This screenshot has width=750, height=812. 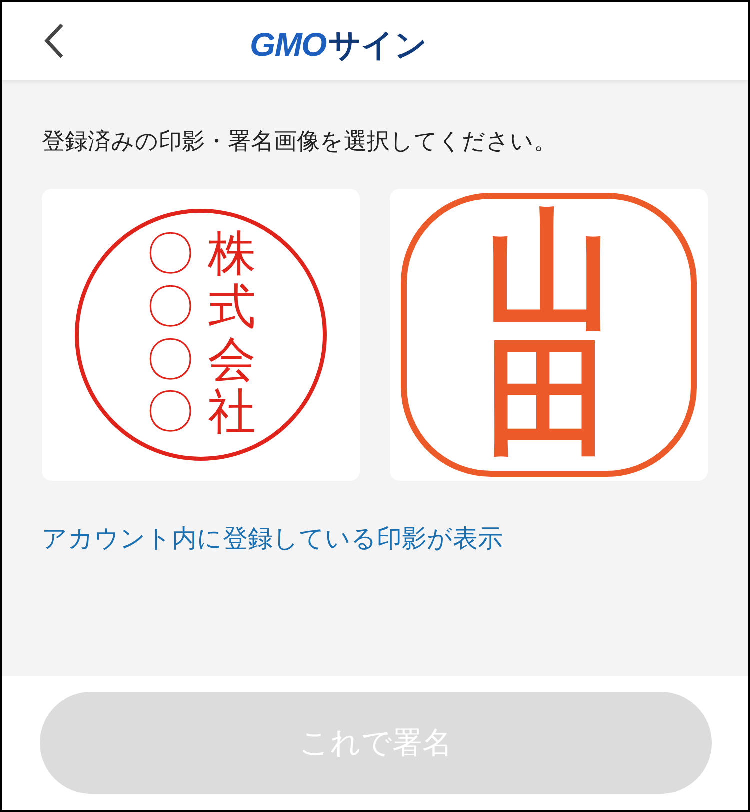 I want to click on instruction-text: 登録済みの印影・署名画像を選択してください。, so click(x=300, y=141).